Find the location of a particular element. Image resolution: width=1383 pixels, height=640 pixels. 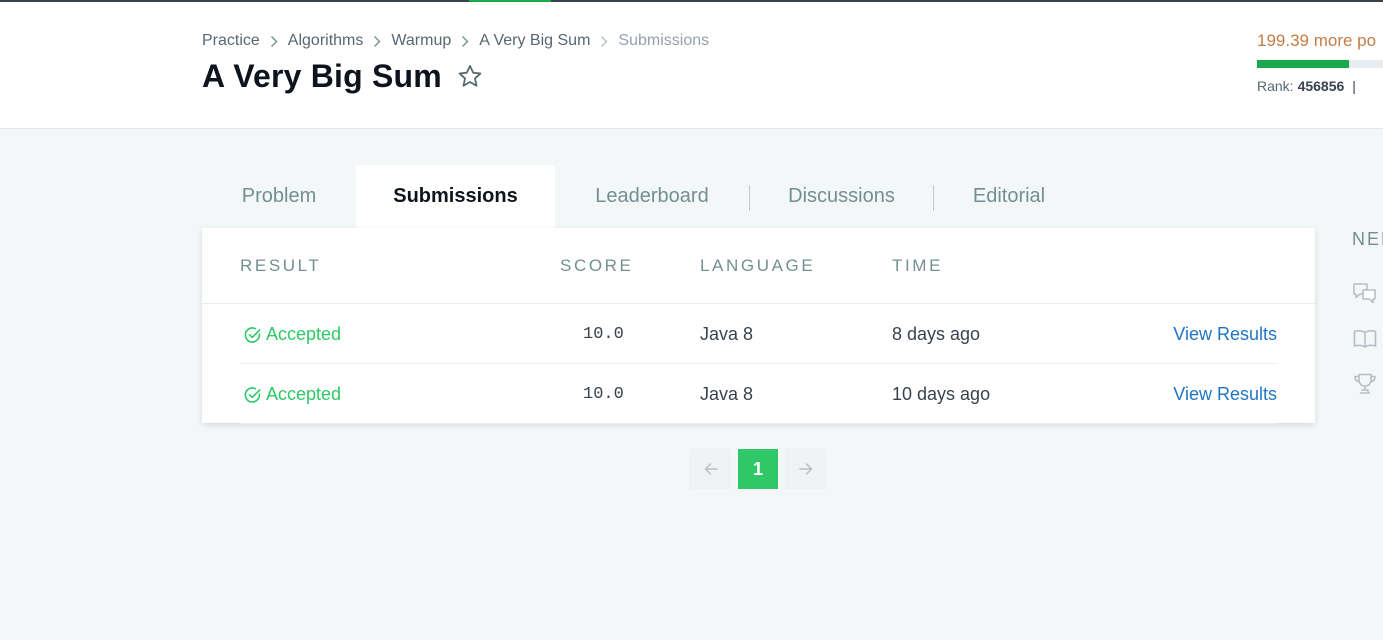

book-icon is located at coordinates (1365, 341).